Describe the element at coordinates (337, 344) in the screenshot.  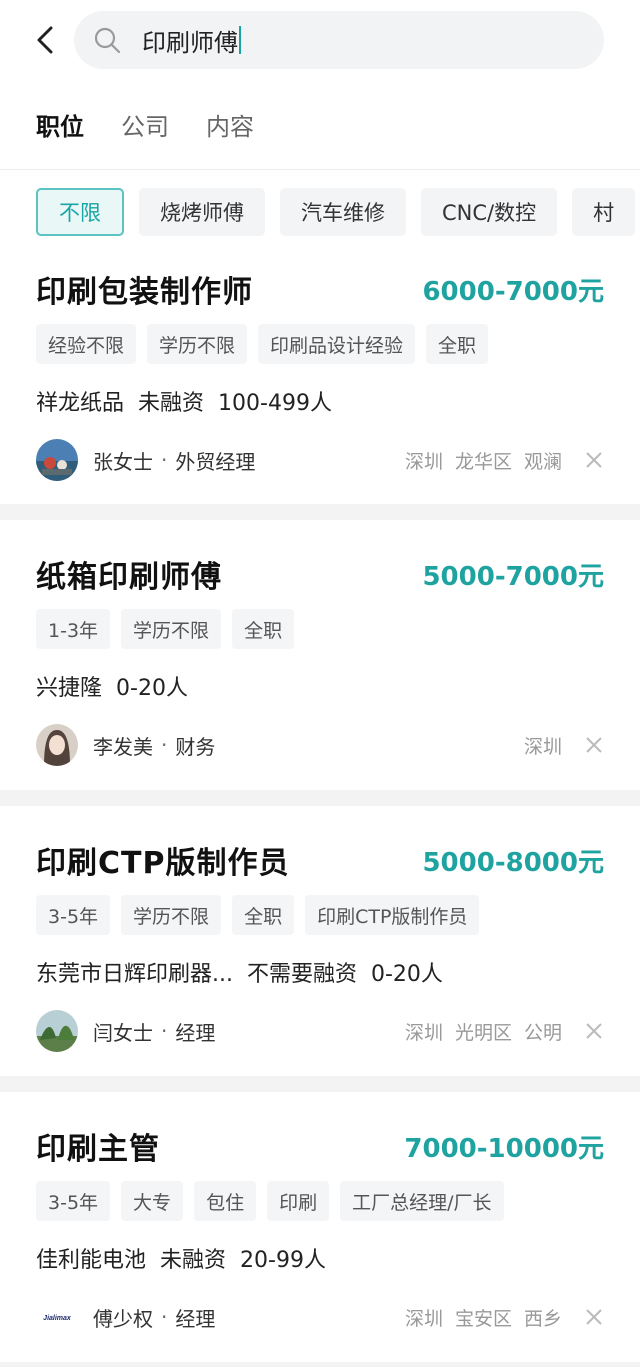
I see `job-tag: 印刷品设计经验` at that location.